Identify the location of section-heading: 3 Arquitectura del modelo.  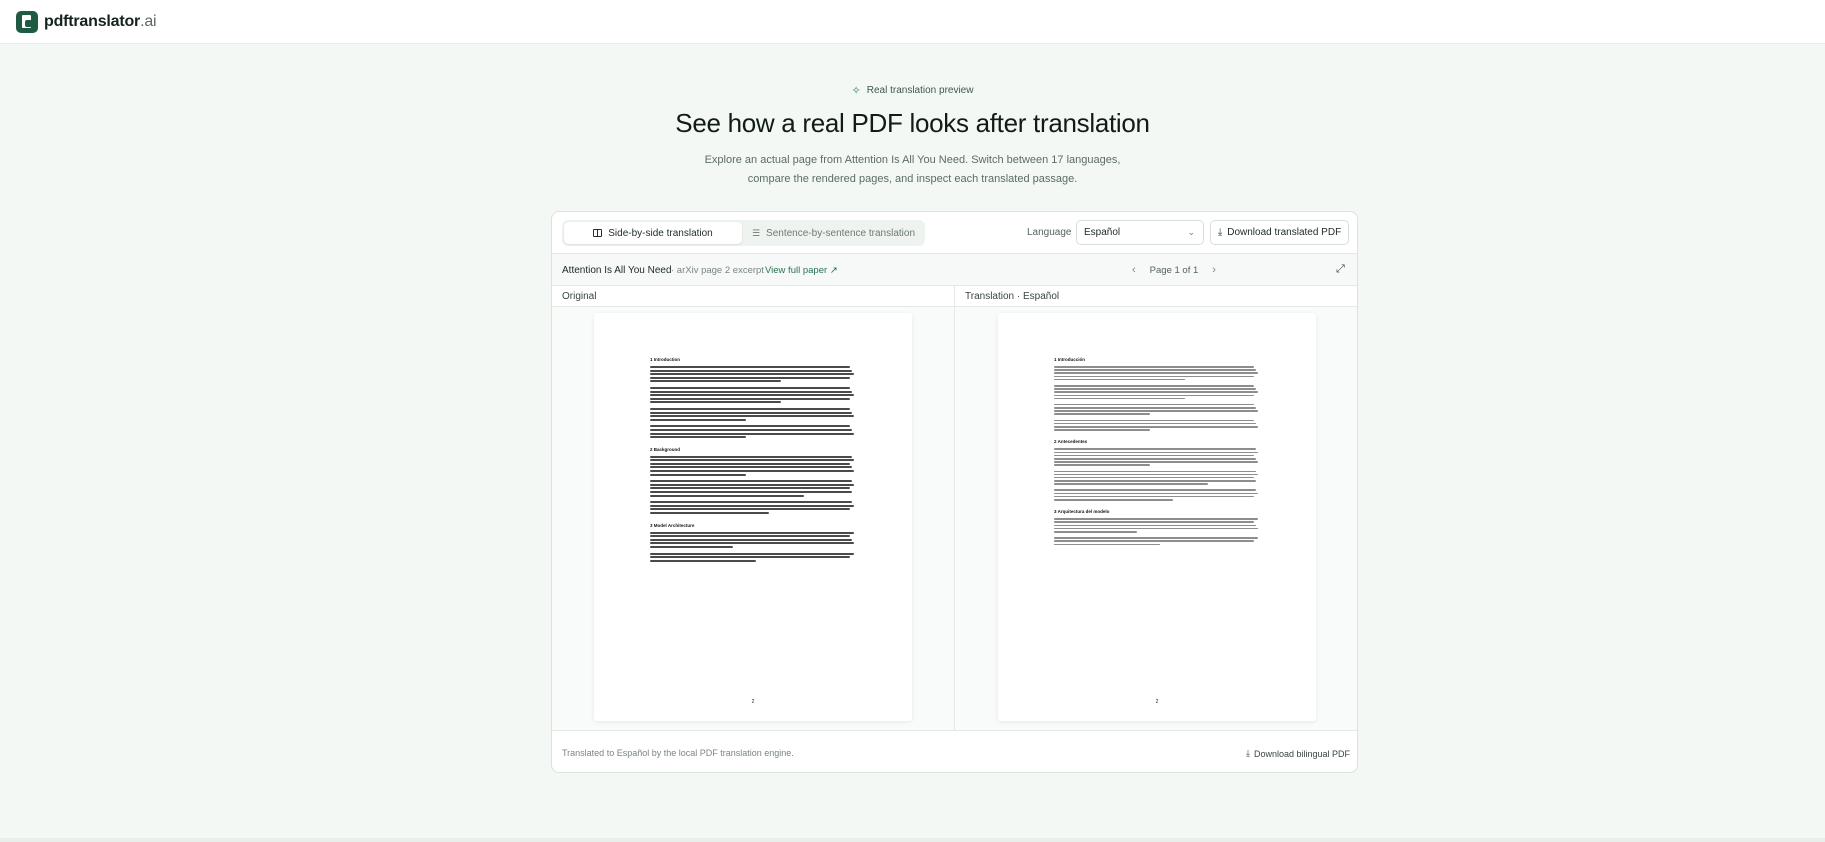
(1082, 512).